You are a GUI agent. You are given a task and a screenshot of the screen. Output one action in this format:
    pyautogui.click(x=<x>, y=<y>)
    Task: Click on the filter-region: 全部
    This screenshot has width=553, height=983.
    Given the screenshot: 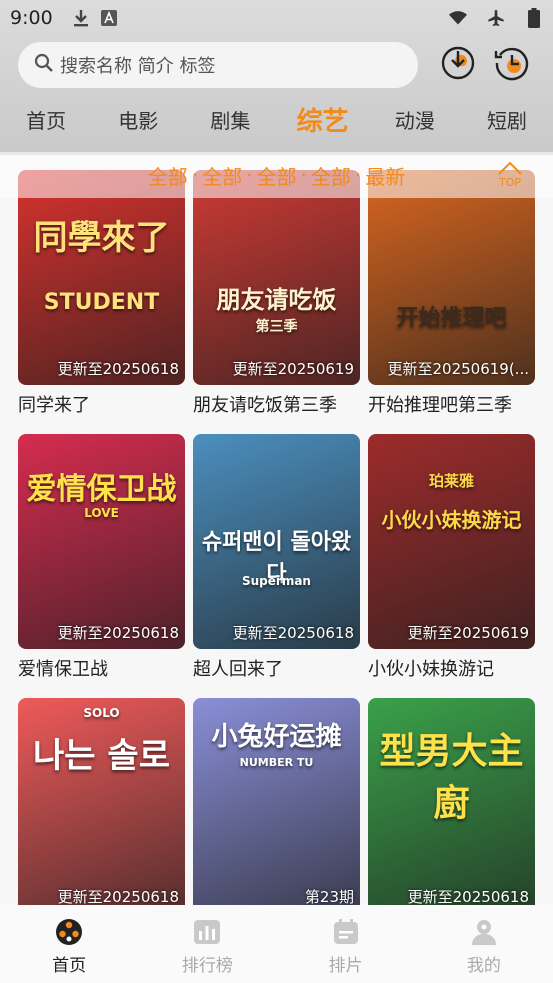 What is the action you would take?
    pyautogui.click(x=222, y=175)
    